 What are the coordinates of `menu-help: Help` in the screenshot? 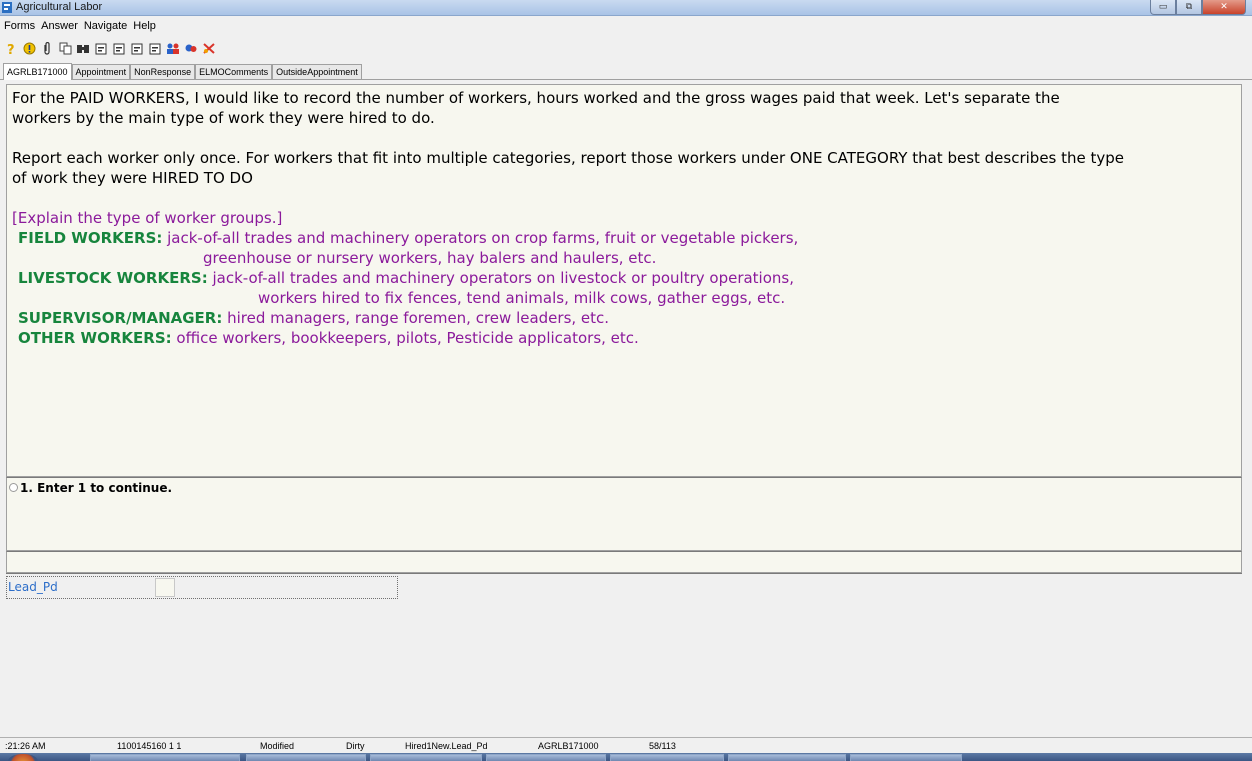 It's located at (144, 26).